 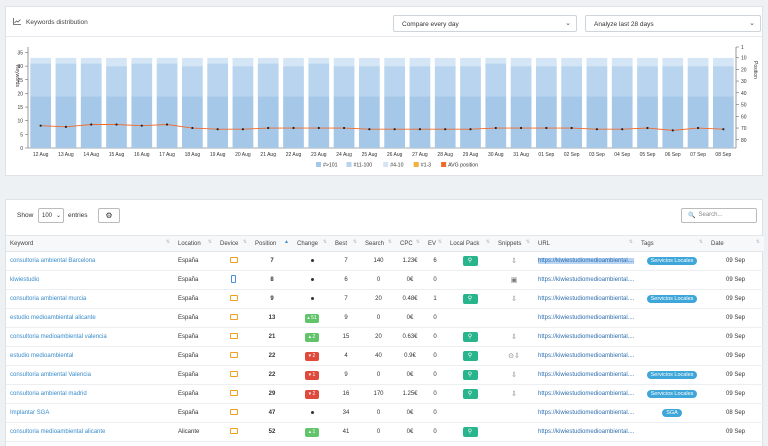 What do you see at coordinates (406, 243) in the screenshot?
I see `column-header-label: CPC` at bounding box center [406, 243].